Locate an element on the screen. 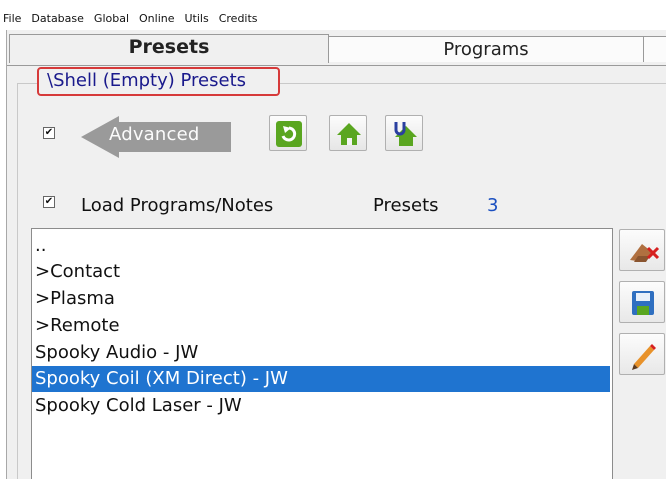 This screenshot has height=479, width=666. delete-icon is located at coordinates (645, 253).